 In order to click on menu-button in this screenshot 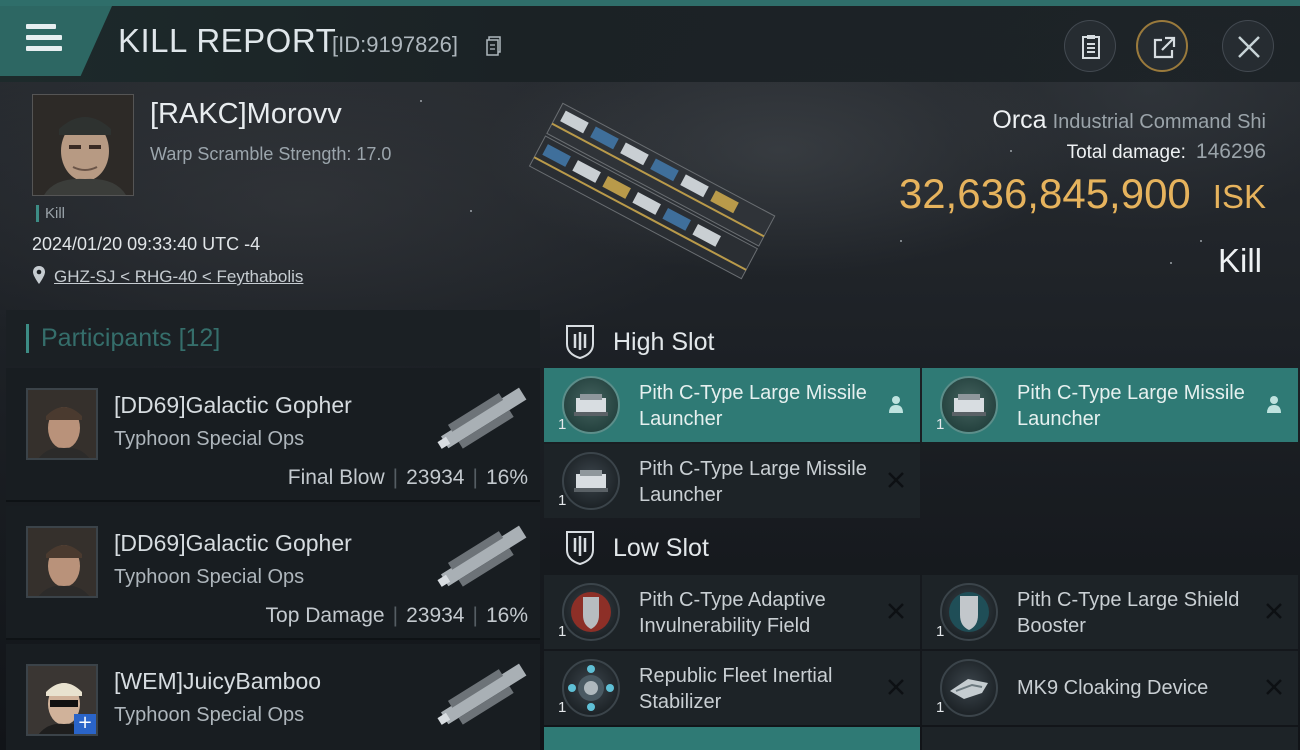, I will do `click(56, 41)`.